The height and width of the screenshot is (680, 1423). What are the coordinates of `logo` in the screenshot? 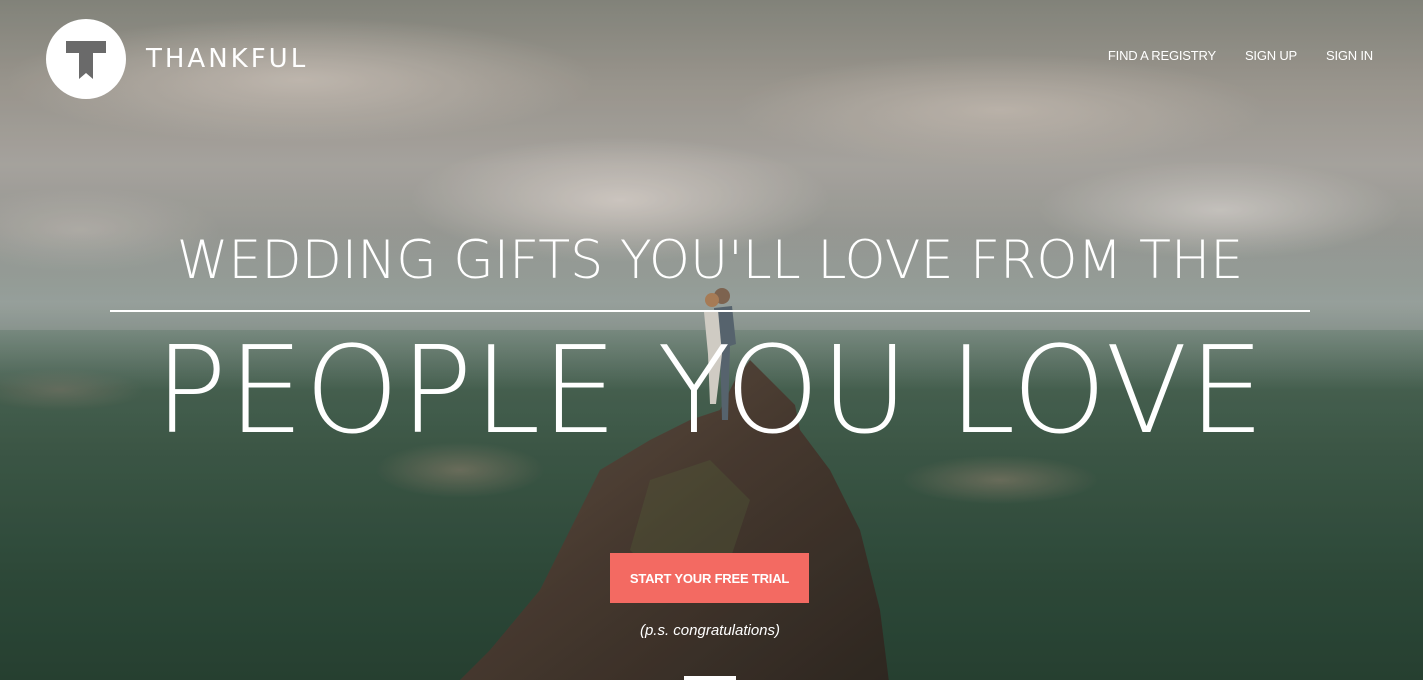 It's located at (86, 59).